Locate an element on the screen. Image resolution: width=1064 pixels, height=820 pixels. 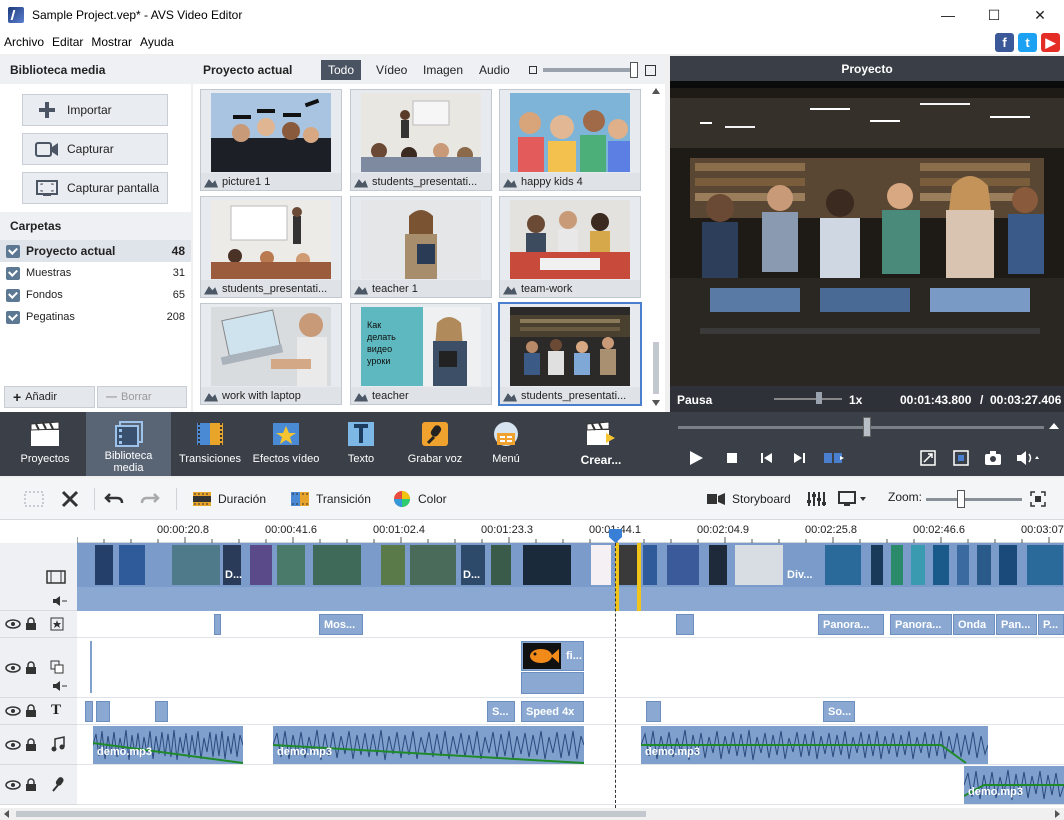
redo-button is located at coordinates (153, 499).